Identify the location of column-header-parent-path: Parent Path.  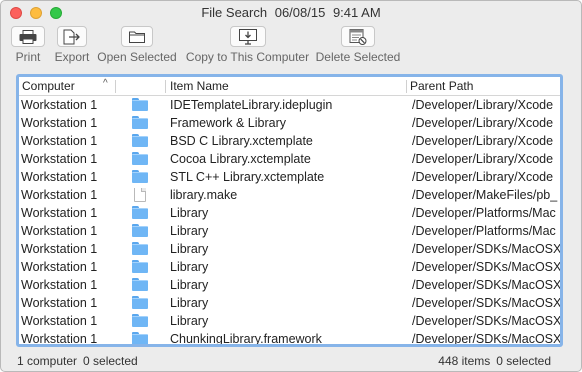
(441, 86).